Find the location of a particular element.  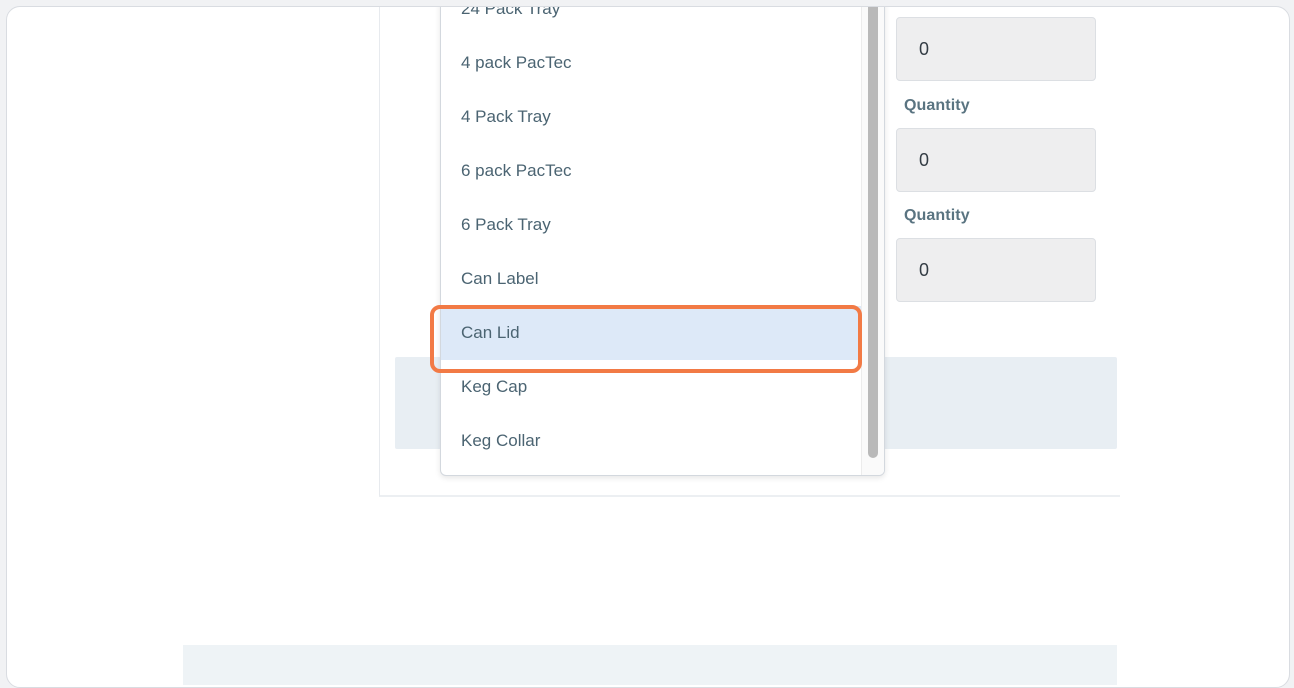

quantity-input-3: 0 is located at coordinates (996, 270).